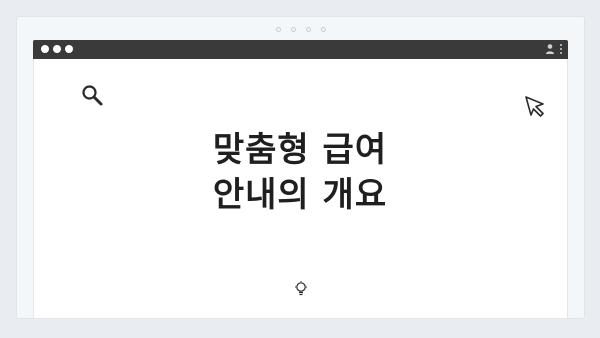 This screenshot has height=338, width=600. Describe the element at coordinates (550, 49) in the screenshot. I see `profile-icon` at that location.